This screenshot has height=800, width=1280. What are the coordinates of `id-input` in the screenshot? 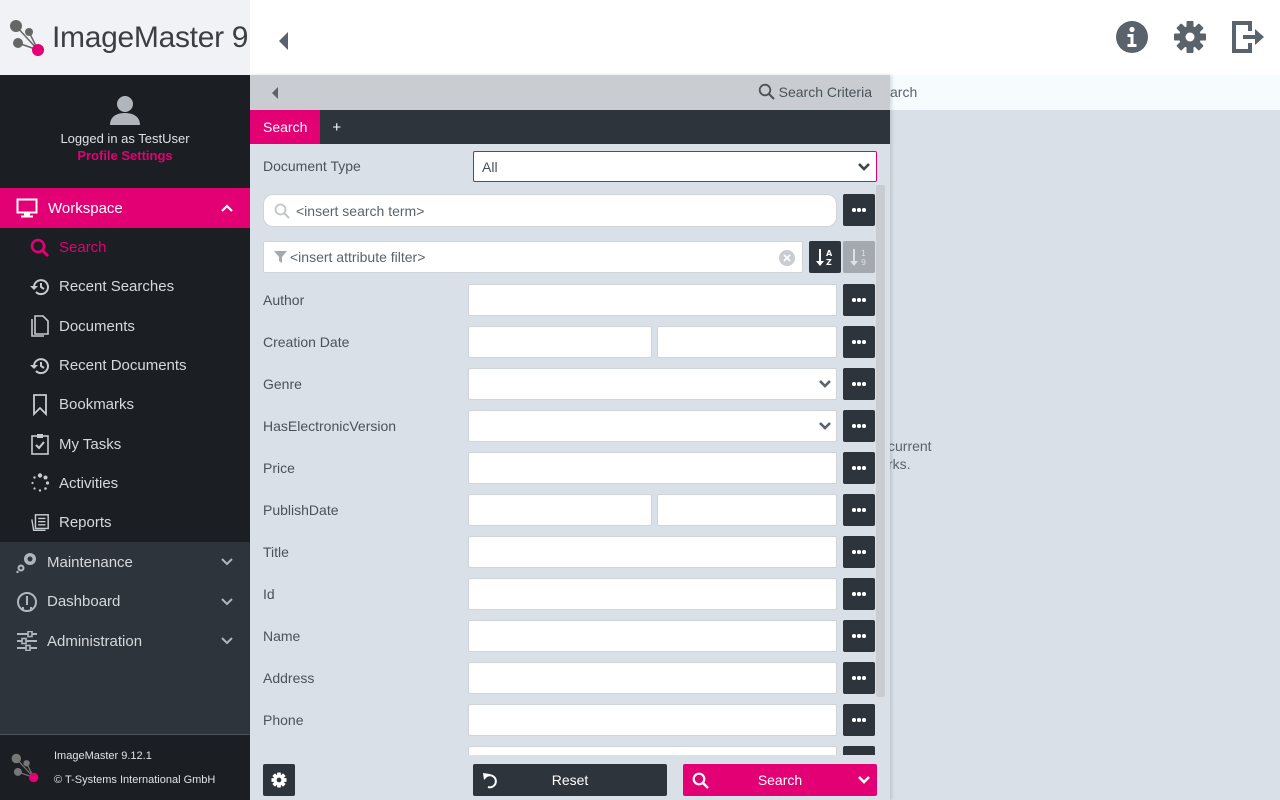 It's located at (652, 594).